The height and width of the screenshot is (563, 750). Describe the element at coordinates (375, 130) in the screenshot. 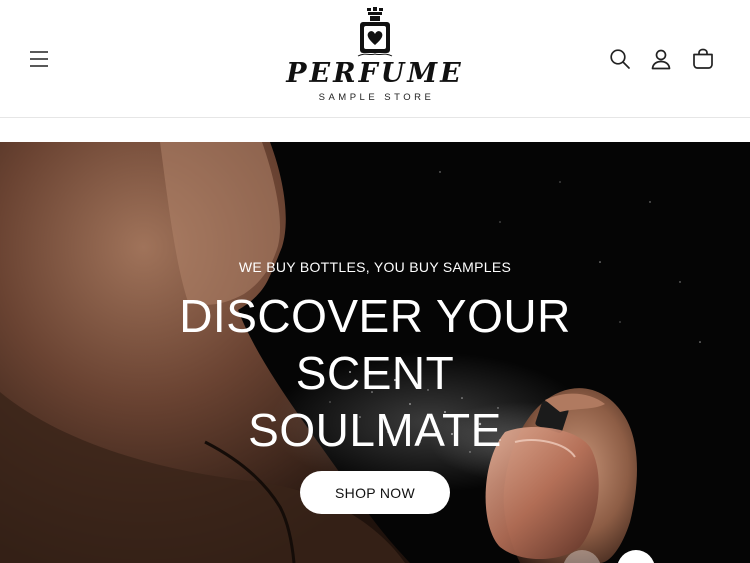

I see `header-spacer` at that location.